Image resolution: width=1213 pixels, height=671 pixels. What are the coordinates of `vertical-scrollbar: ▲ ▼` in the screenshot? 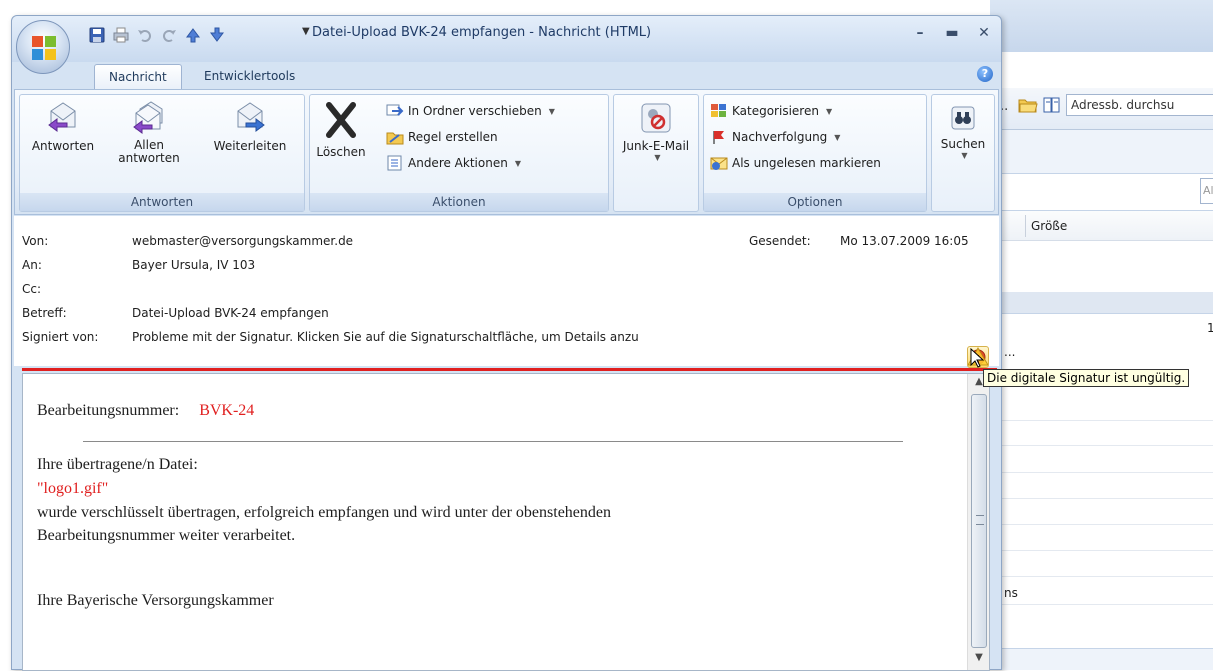 It's located at (978, 522).